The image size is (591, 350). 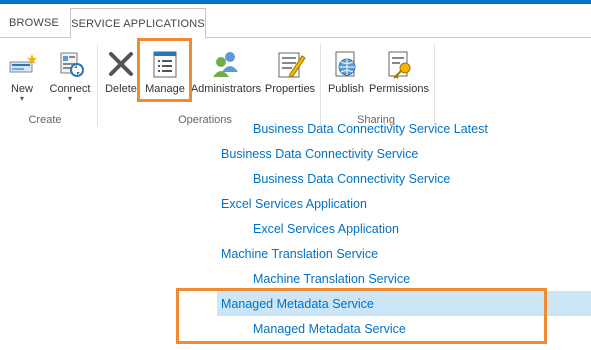 What do you see at coordinates (399, 89) in the screenshot?
I see `permissions-label: Permissions` at bounding box center [399, 89].